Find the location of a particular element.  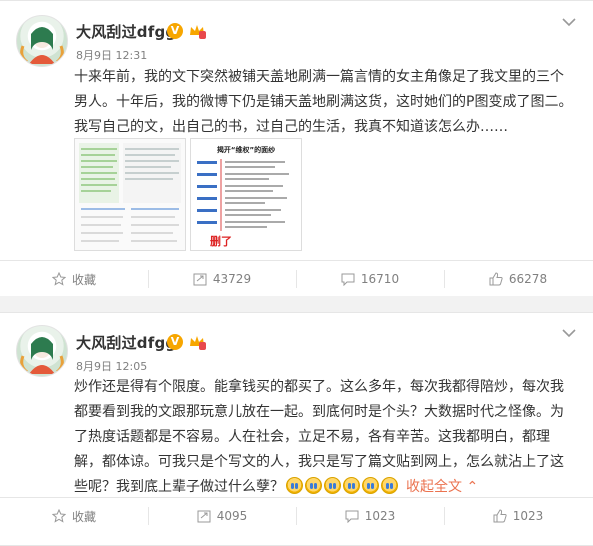

like-count: 66278 is located at coordinates (528, 279).